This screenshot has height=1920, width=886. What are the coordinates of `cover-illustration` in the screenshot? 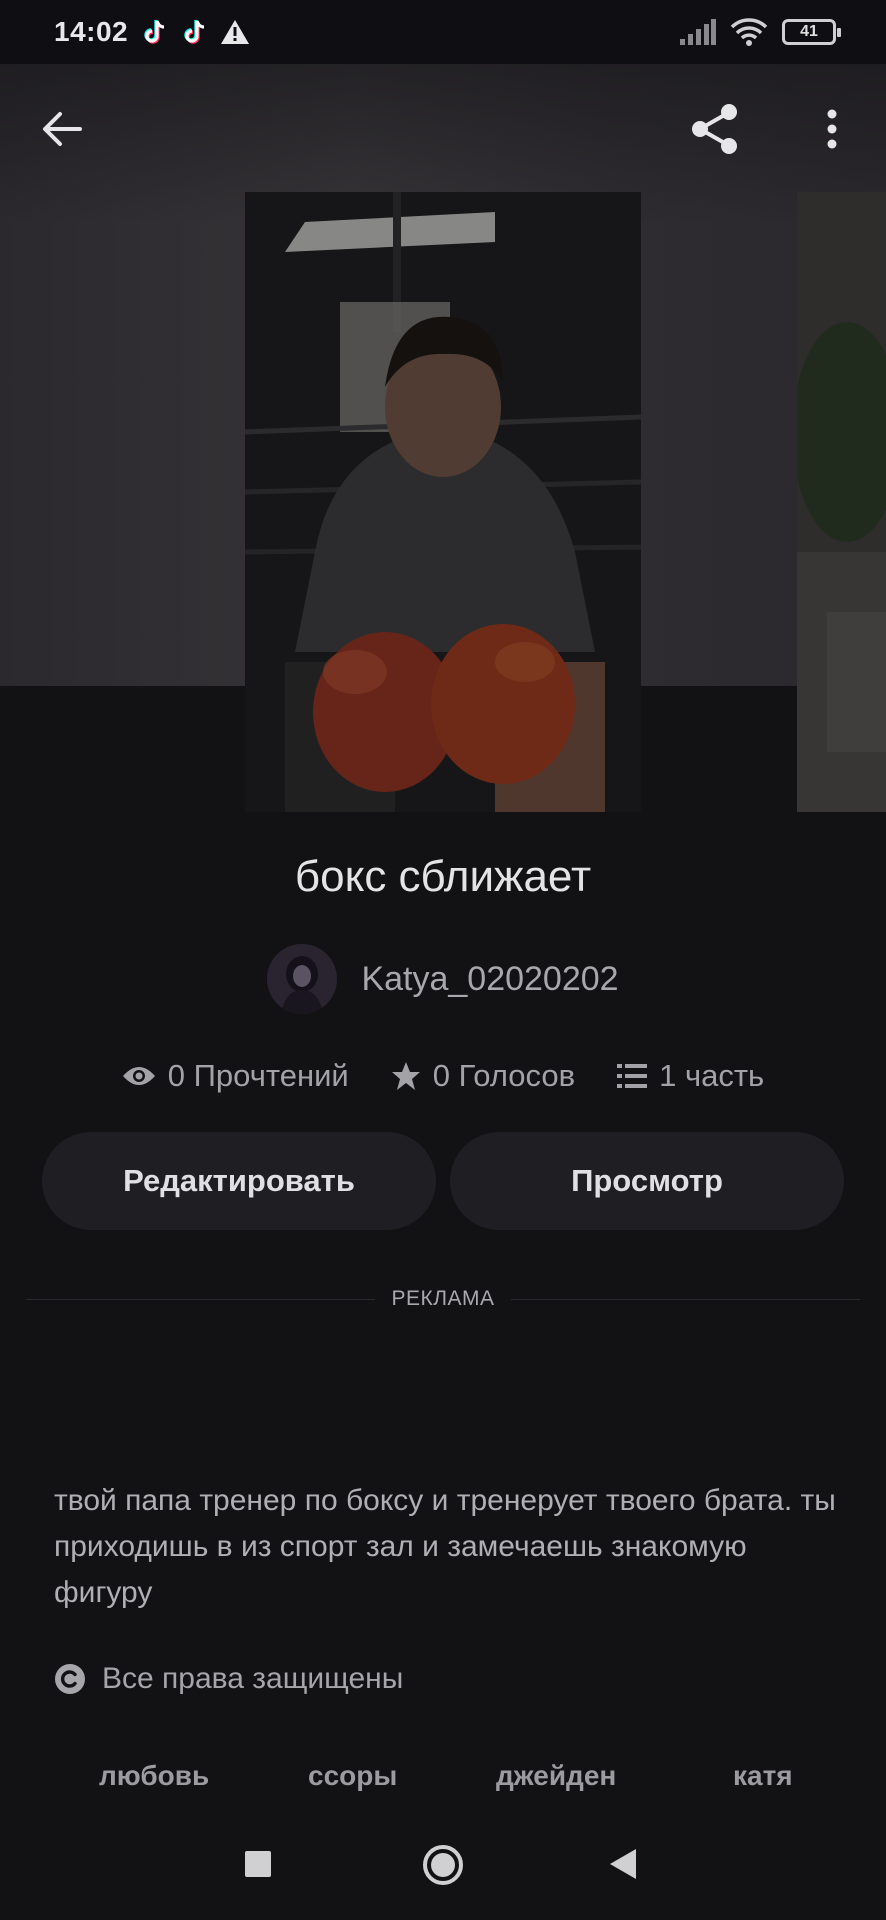 It's located at (443, 502).